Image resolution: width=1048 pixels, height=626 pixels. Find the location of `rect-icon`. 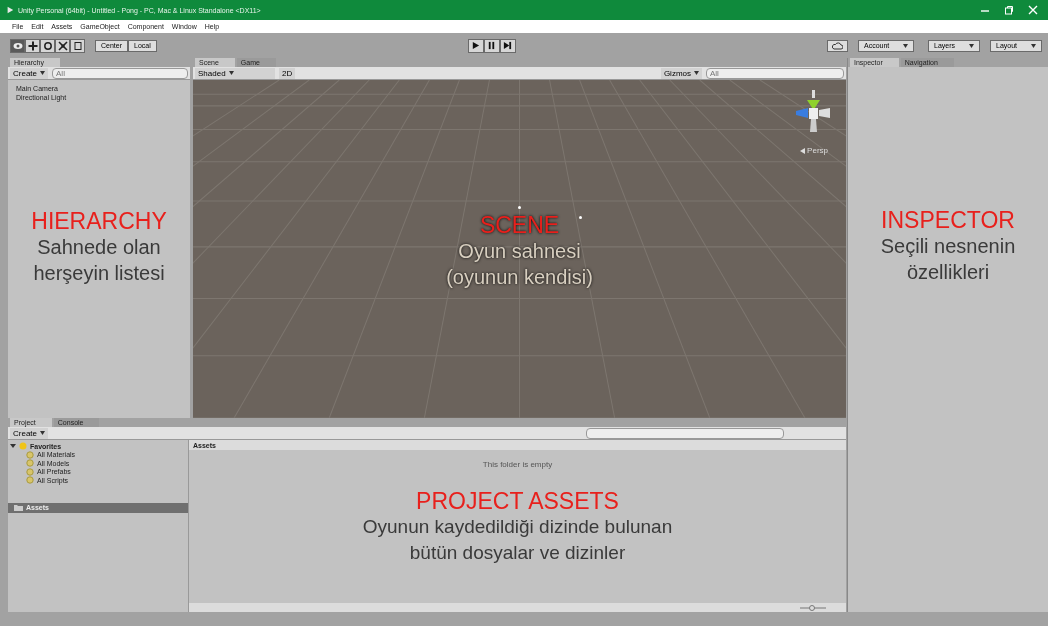

rect-icon is located at coordinates (77, 45).